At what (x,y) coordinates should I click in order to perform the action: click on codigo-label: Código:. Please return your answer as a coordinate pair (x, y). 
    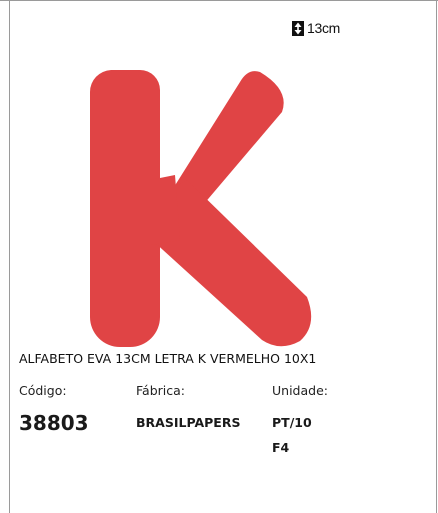
    Looking at the image, I should click on (43, 390).